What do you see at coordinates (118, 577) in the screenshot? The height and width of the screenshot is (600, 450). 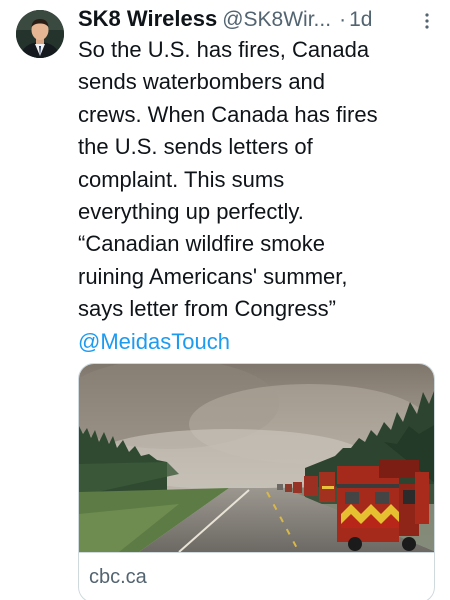 I see `card-domain: cbc.ca` at bounding box center [118, 577].